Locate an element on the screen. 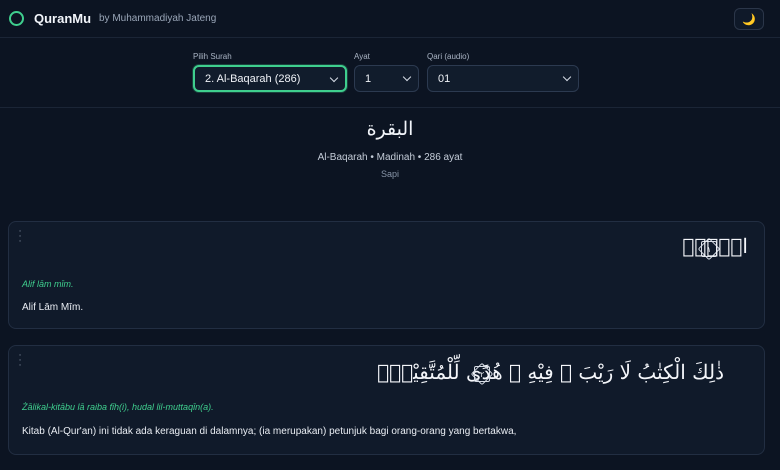 The image size is (780, 470). theme-toggle-button: 🌙 is located at coordinates (749, 19).